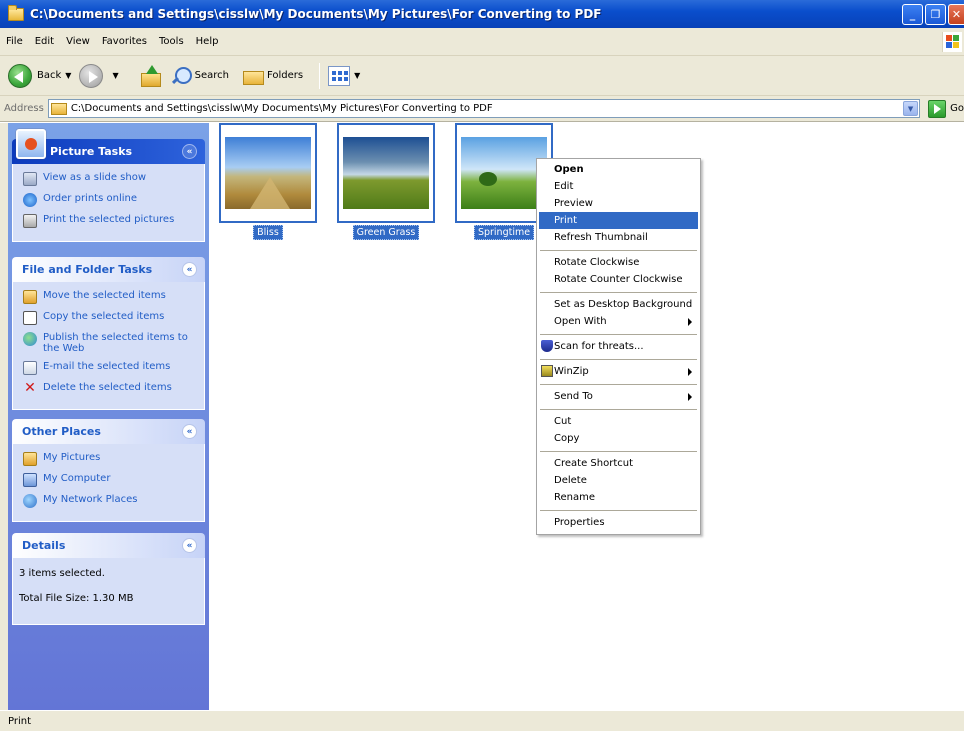 The width and height of the screenshot is (964, 731). I want to click on network-places-icon, so click(30, 501).